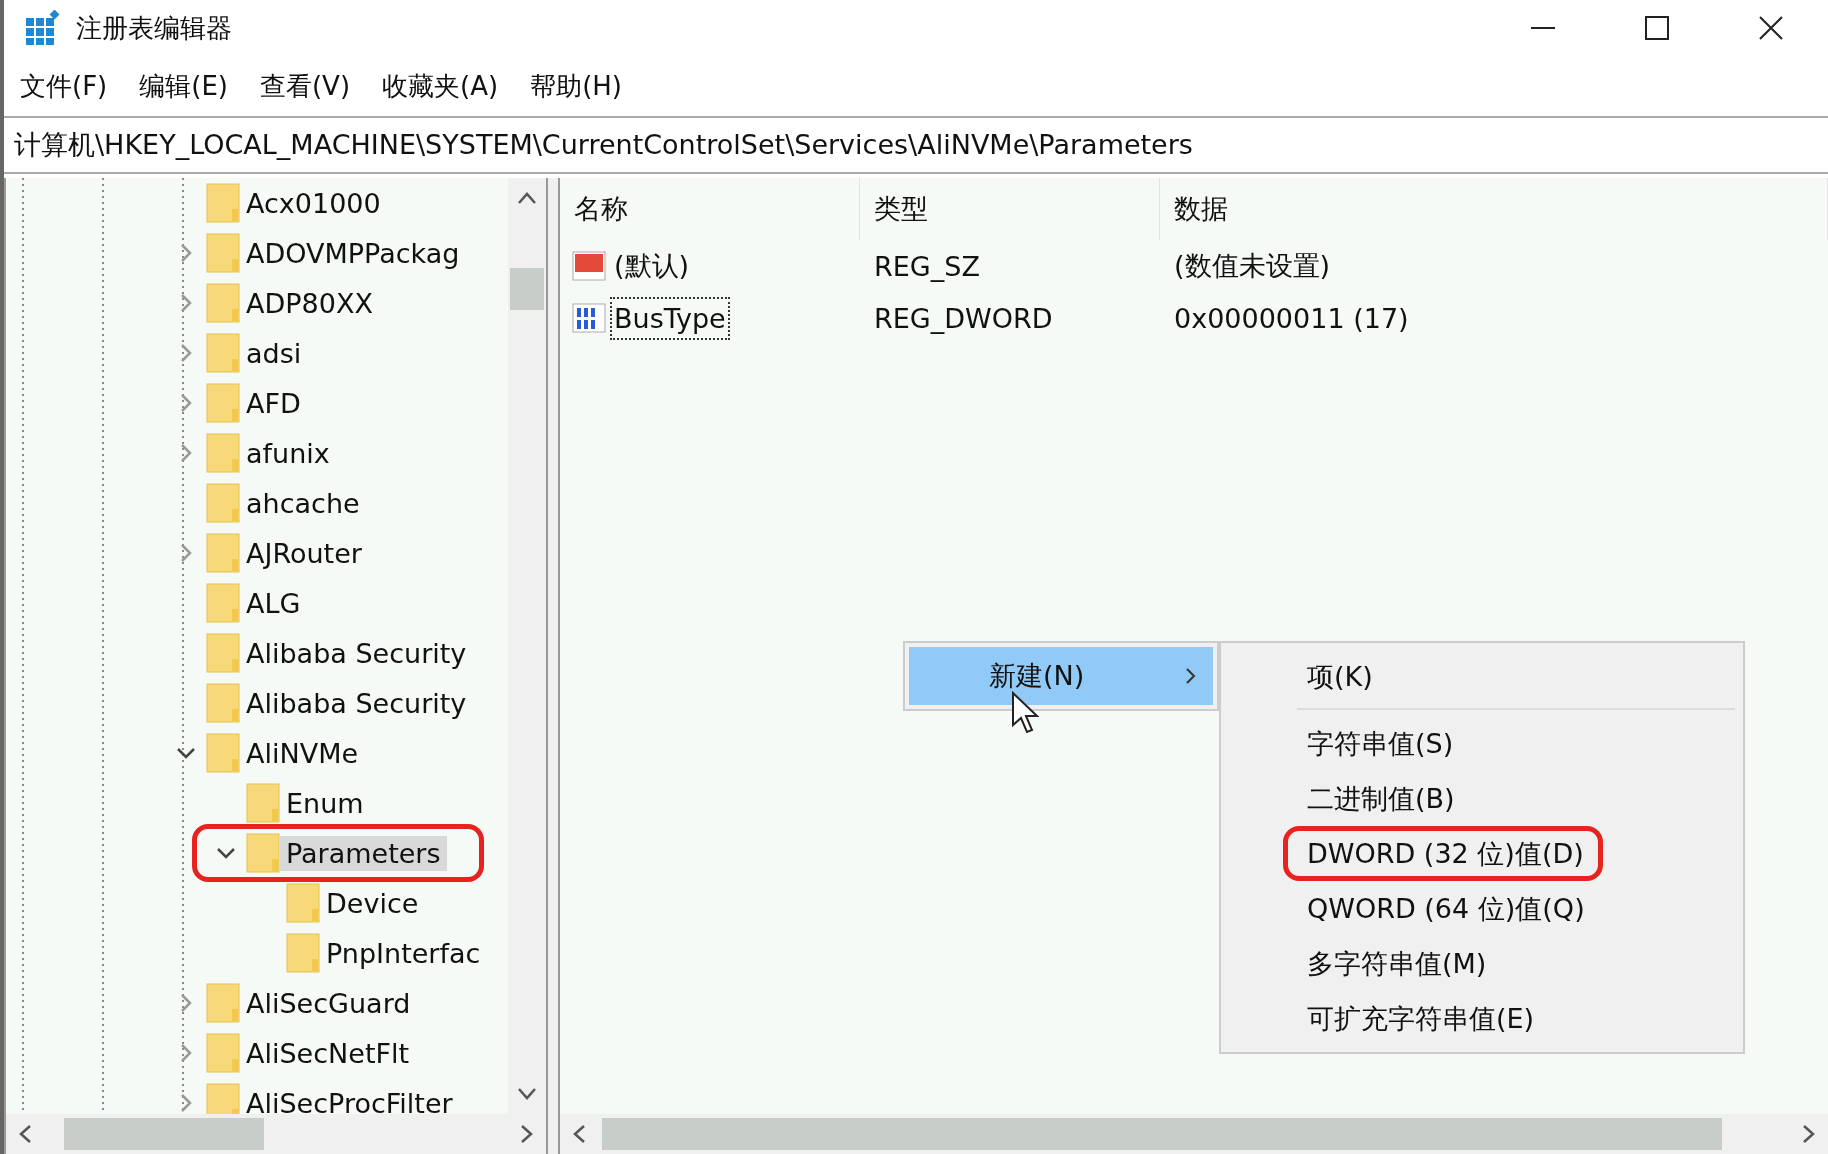  Describe the element at coordinates (313, 203) in the screenshot. I see `tree-item: Acx01000` at that location.